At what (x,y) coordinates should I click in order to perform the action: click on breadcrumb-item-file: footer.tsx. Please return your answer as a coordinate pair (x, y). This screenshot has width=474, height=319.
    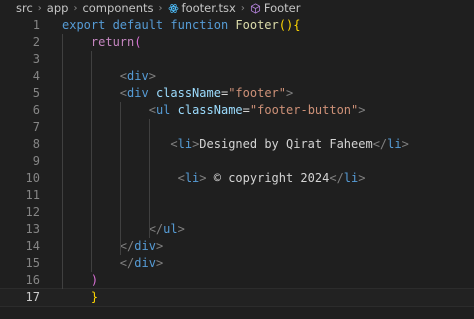
    Looking at the image, I should click on (209, 8).